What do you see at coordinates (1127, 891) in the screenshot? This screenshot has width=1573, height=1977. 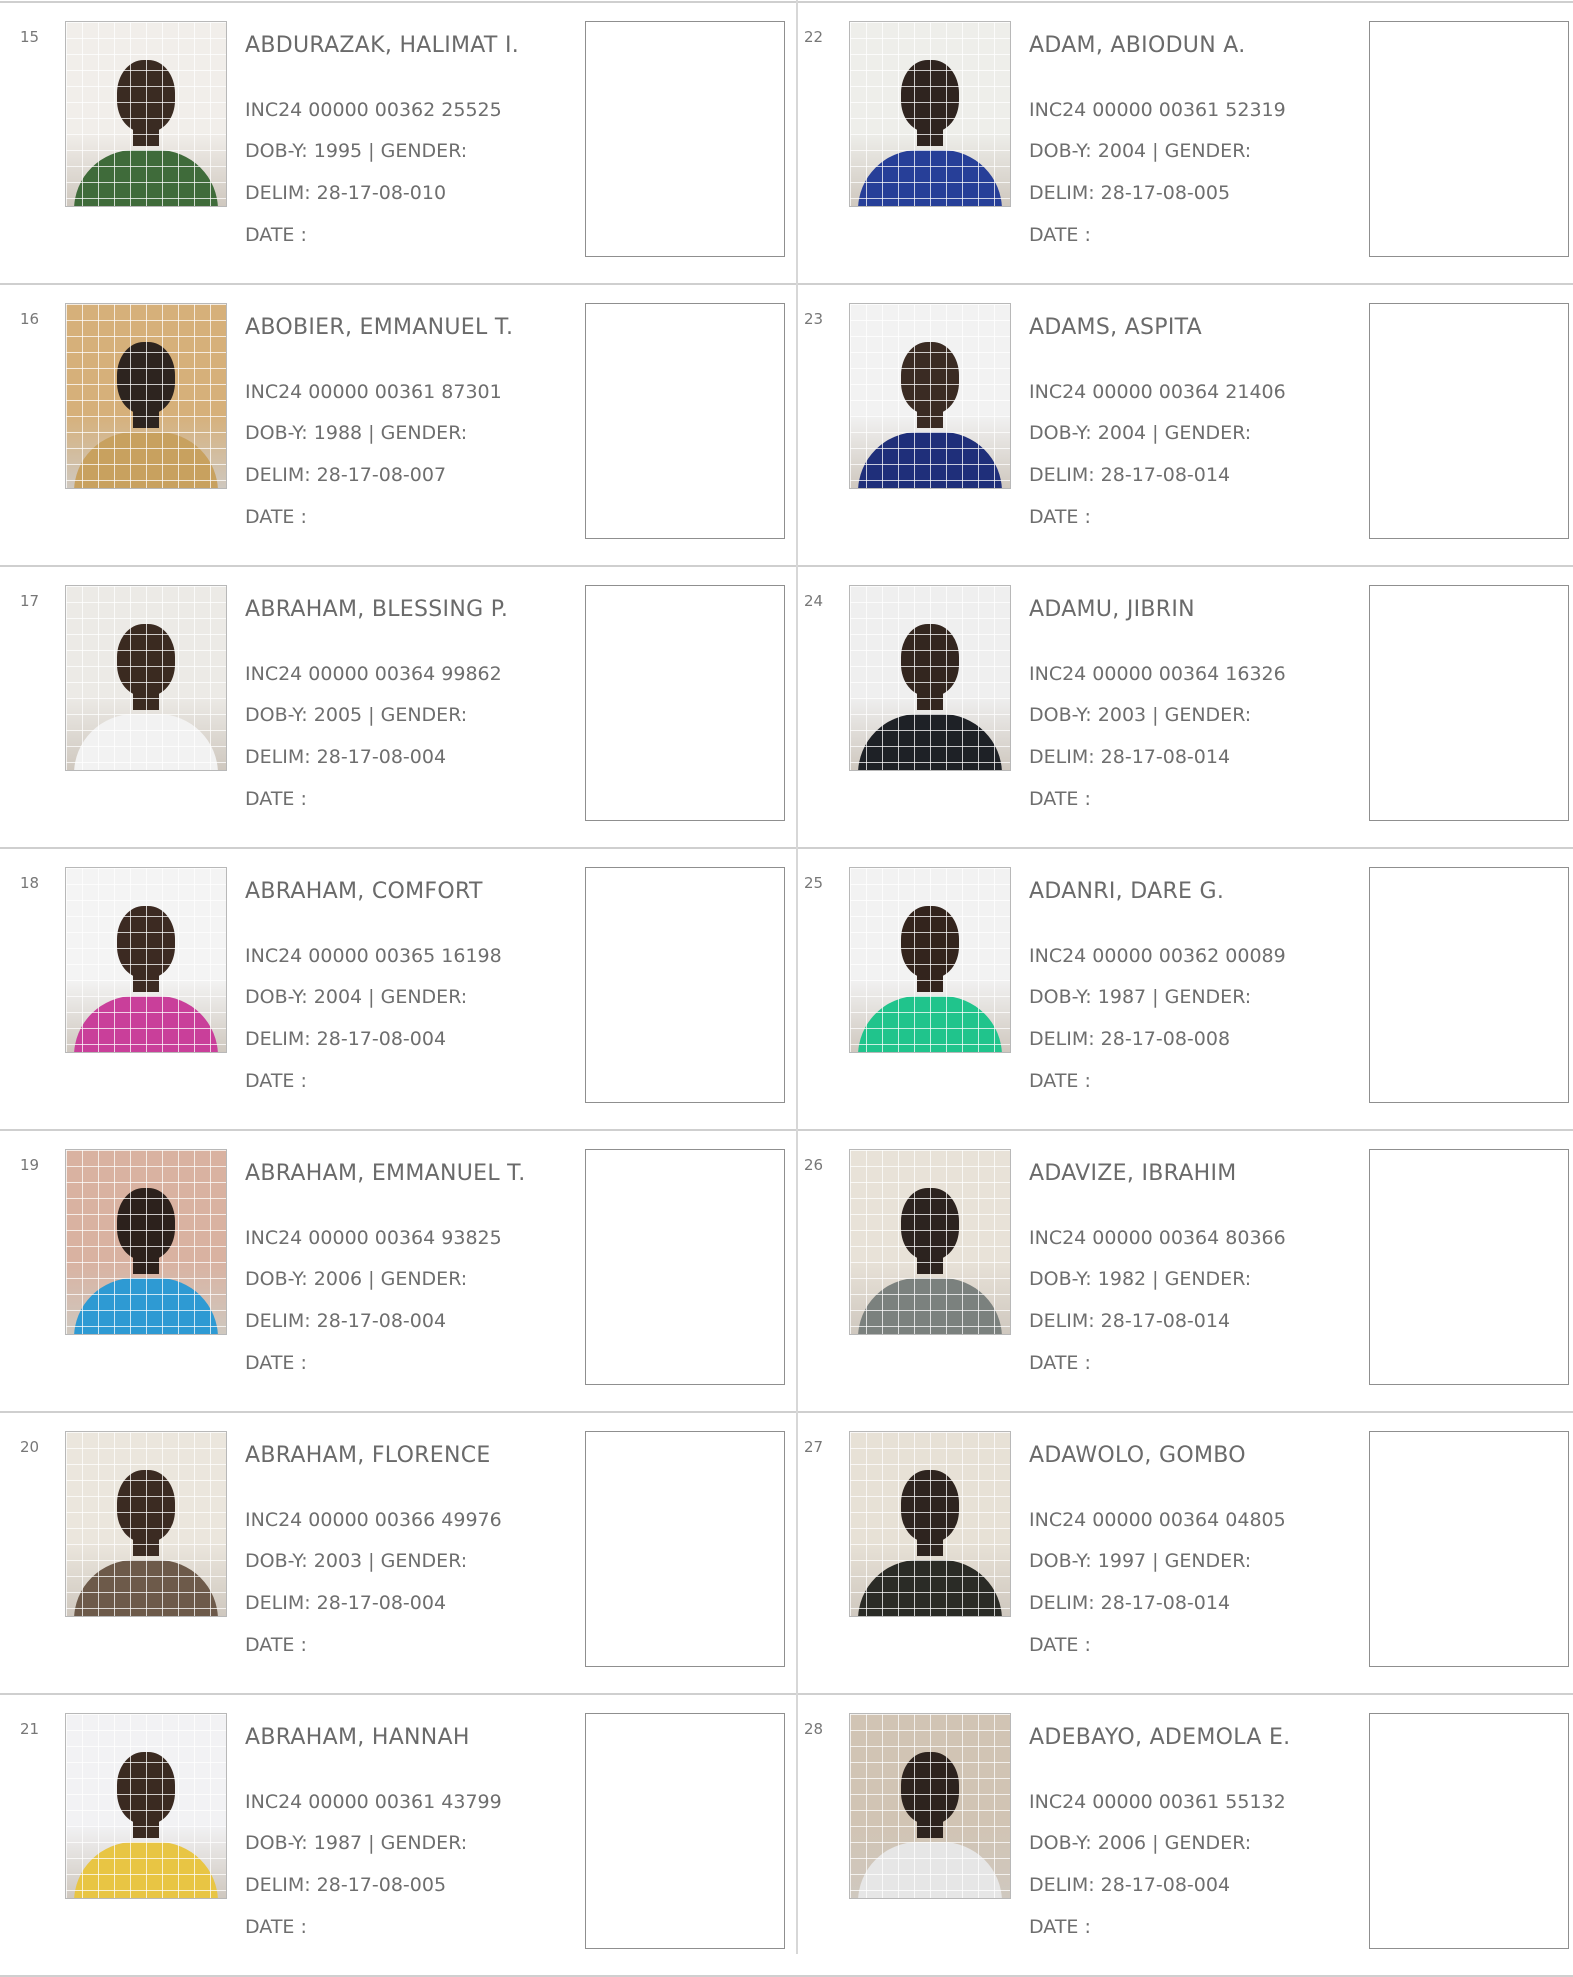 I see `registrant-name: ADANRI, DARE G.` at bounding box center [1127, 891].